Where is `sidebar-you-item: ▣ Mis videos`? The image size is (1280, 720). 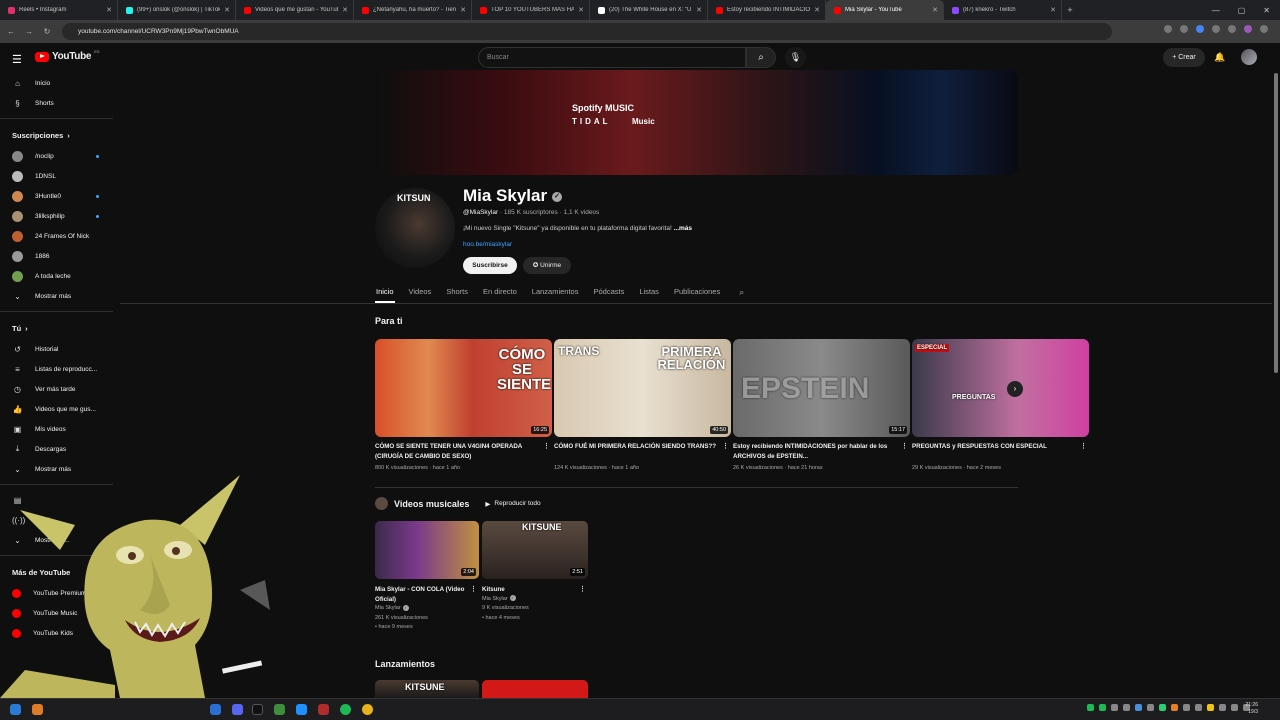 sidebar-you-item: ▣ Mis videos is located at coordinates (60, 429).